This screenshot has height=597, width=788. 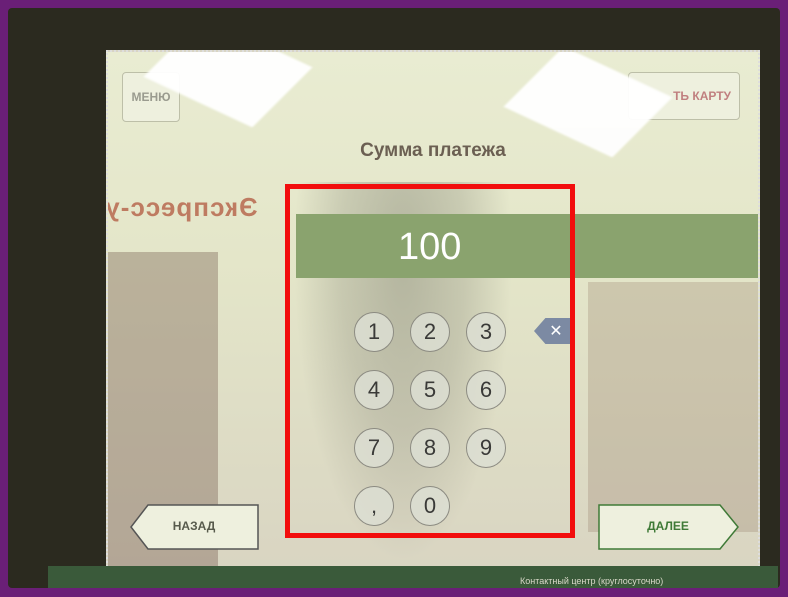 What do you see at coordinates (668, 526) in the screenshot?
I see `next-button: ДАЛЕЕ` at bounding box center [668, 526].